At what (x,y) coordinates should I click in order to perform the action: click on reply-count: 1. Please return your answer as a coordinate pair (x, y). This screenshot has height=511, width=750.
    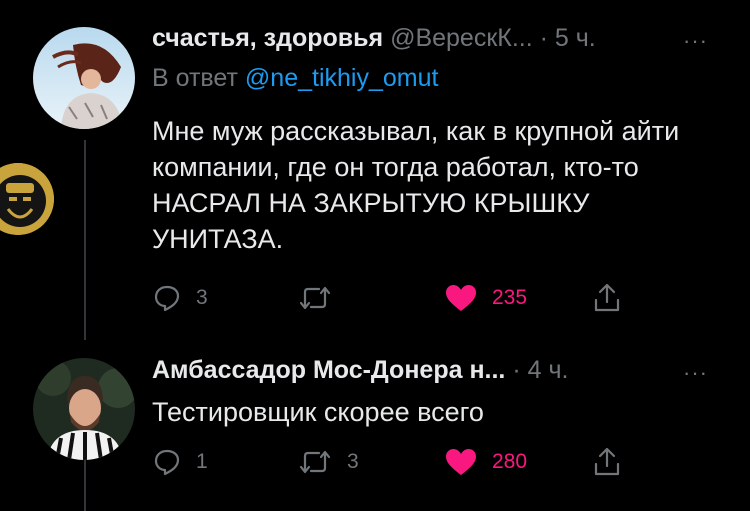
    Looking at the image, I should click on (202, 461).